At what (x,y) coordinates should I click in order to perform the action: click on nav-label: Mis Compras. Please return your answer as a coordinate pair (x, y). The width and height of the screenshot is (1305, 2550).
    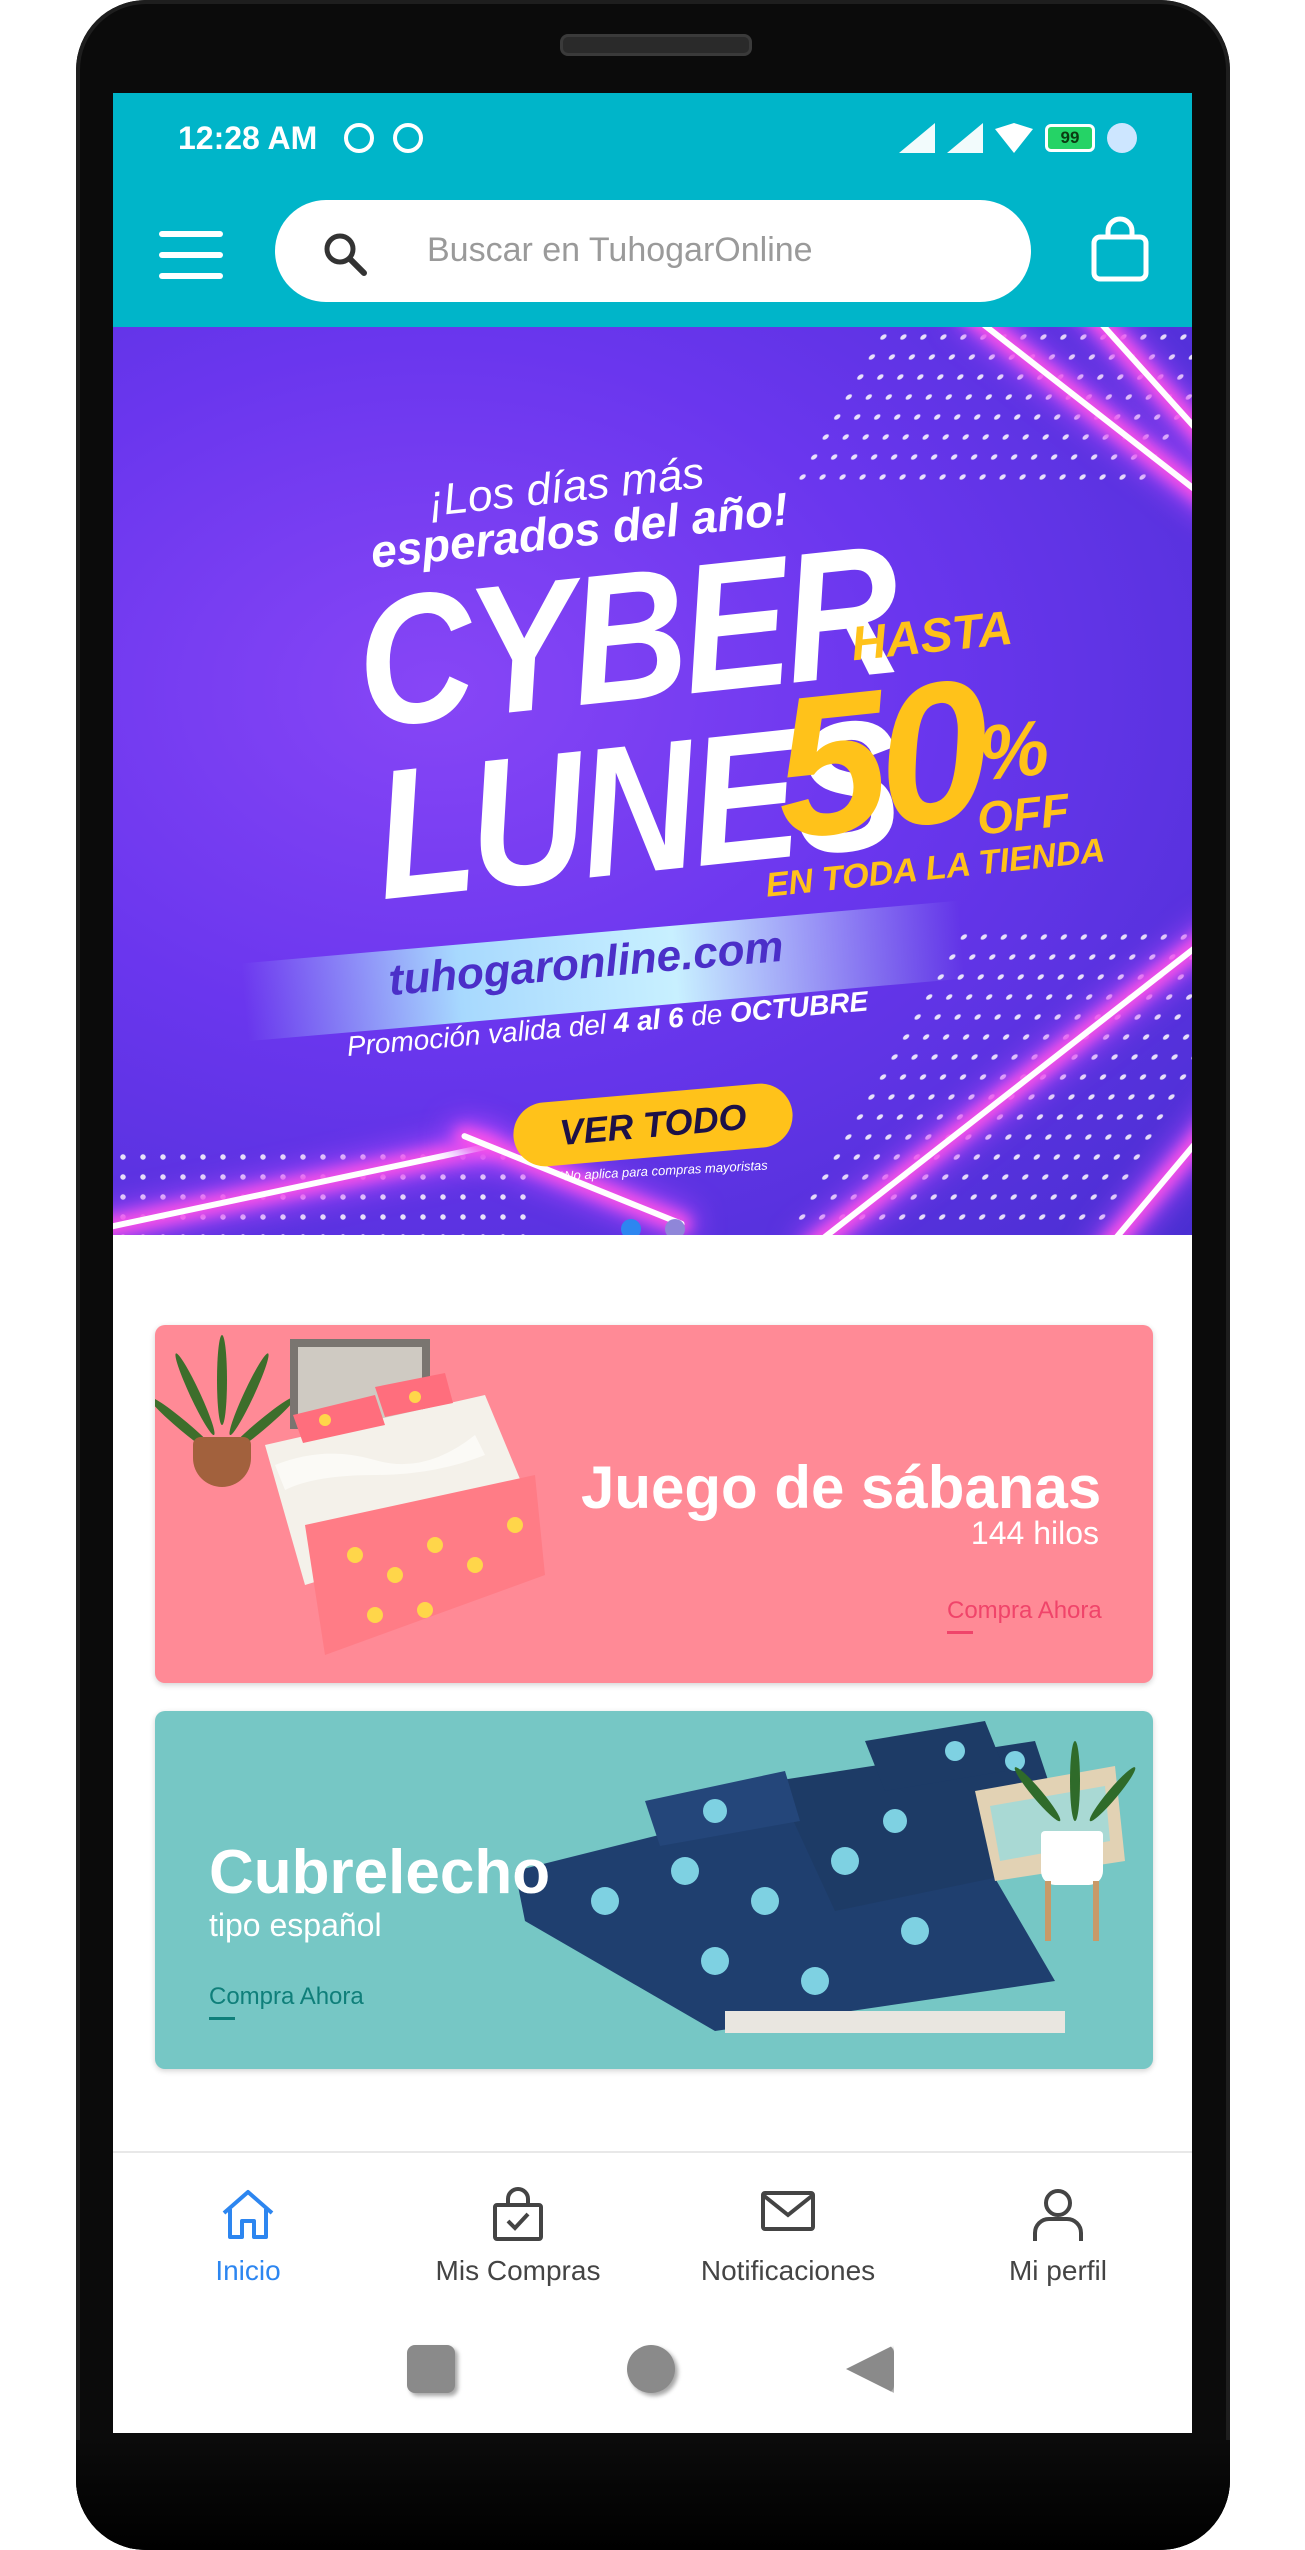
    Looking at the image, I should click on (518, 2270).